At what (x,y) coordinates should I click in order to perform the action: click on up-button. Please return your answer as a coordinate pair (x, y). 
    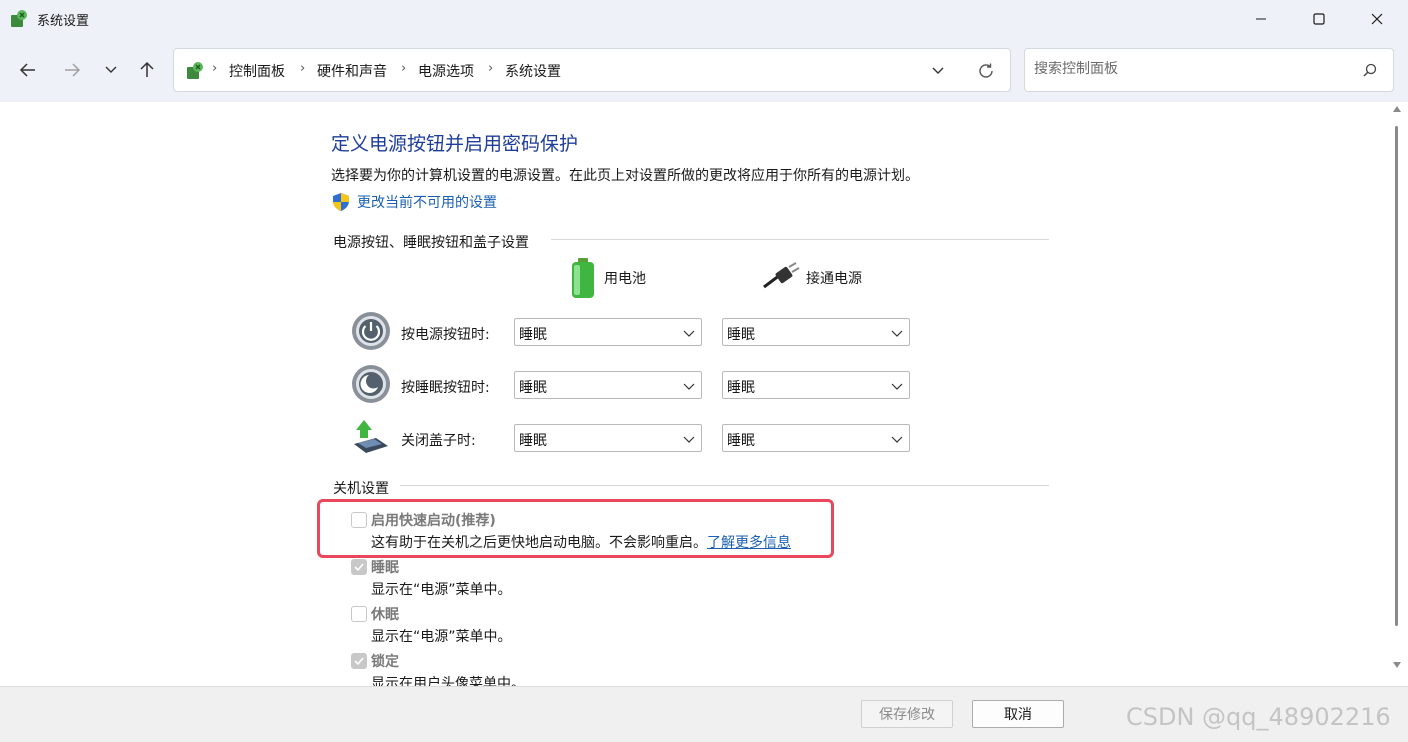
    Looking at the image, I should click on (147, 70).